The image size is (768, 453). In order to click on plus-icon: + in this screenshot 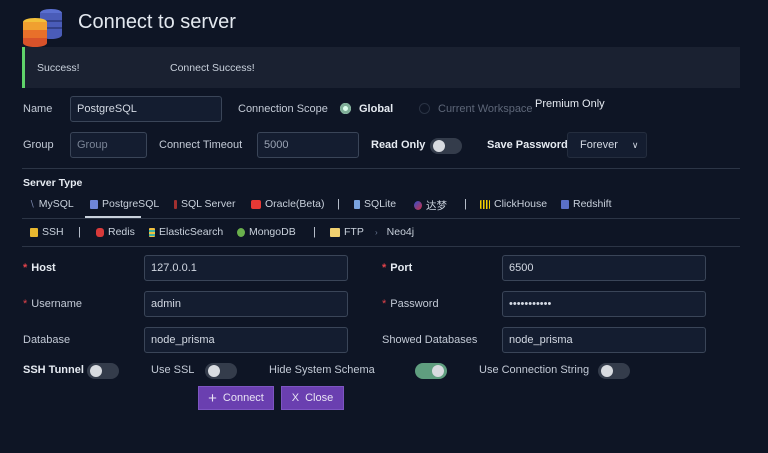, I will do `click(212, 398)`.